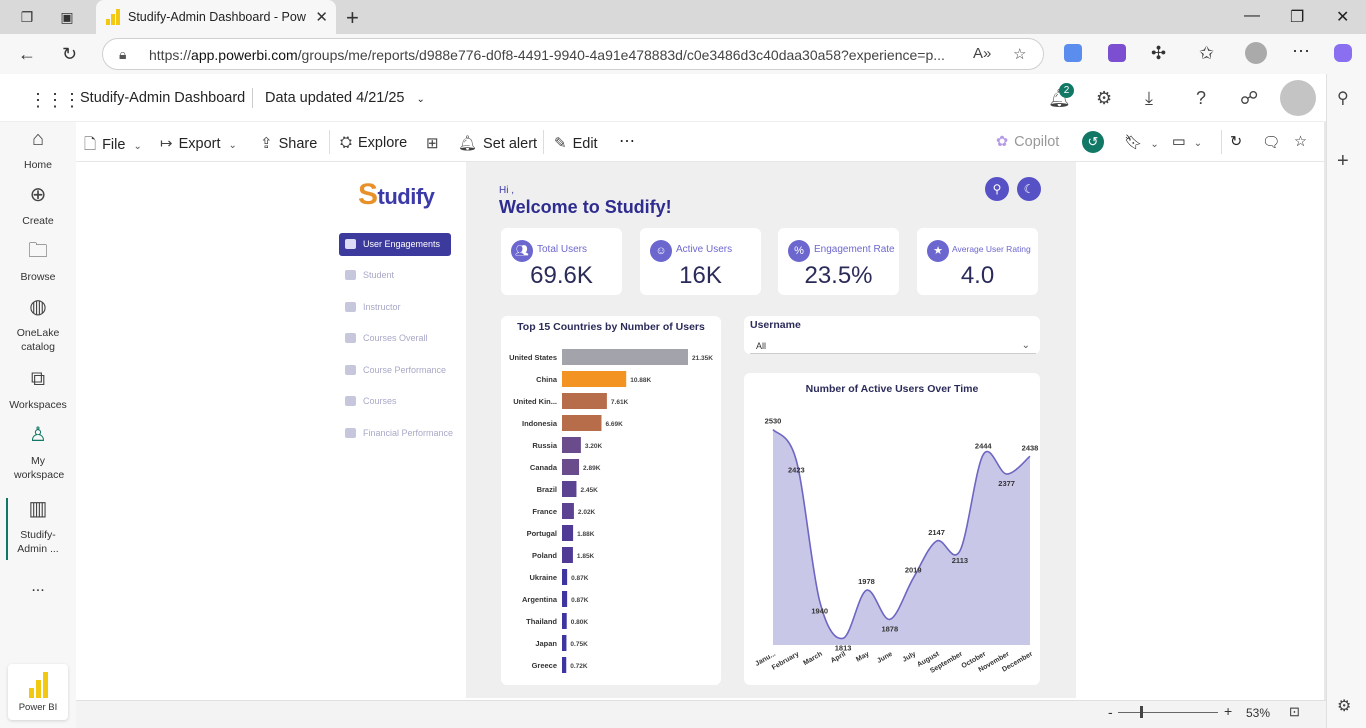  I want to click on back-icon: ←, so click(27, 54).